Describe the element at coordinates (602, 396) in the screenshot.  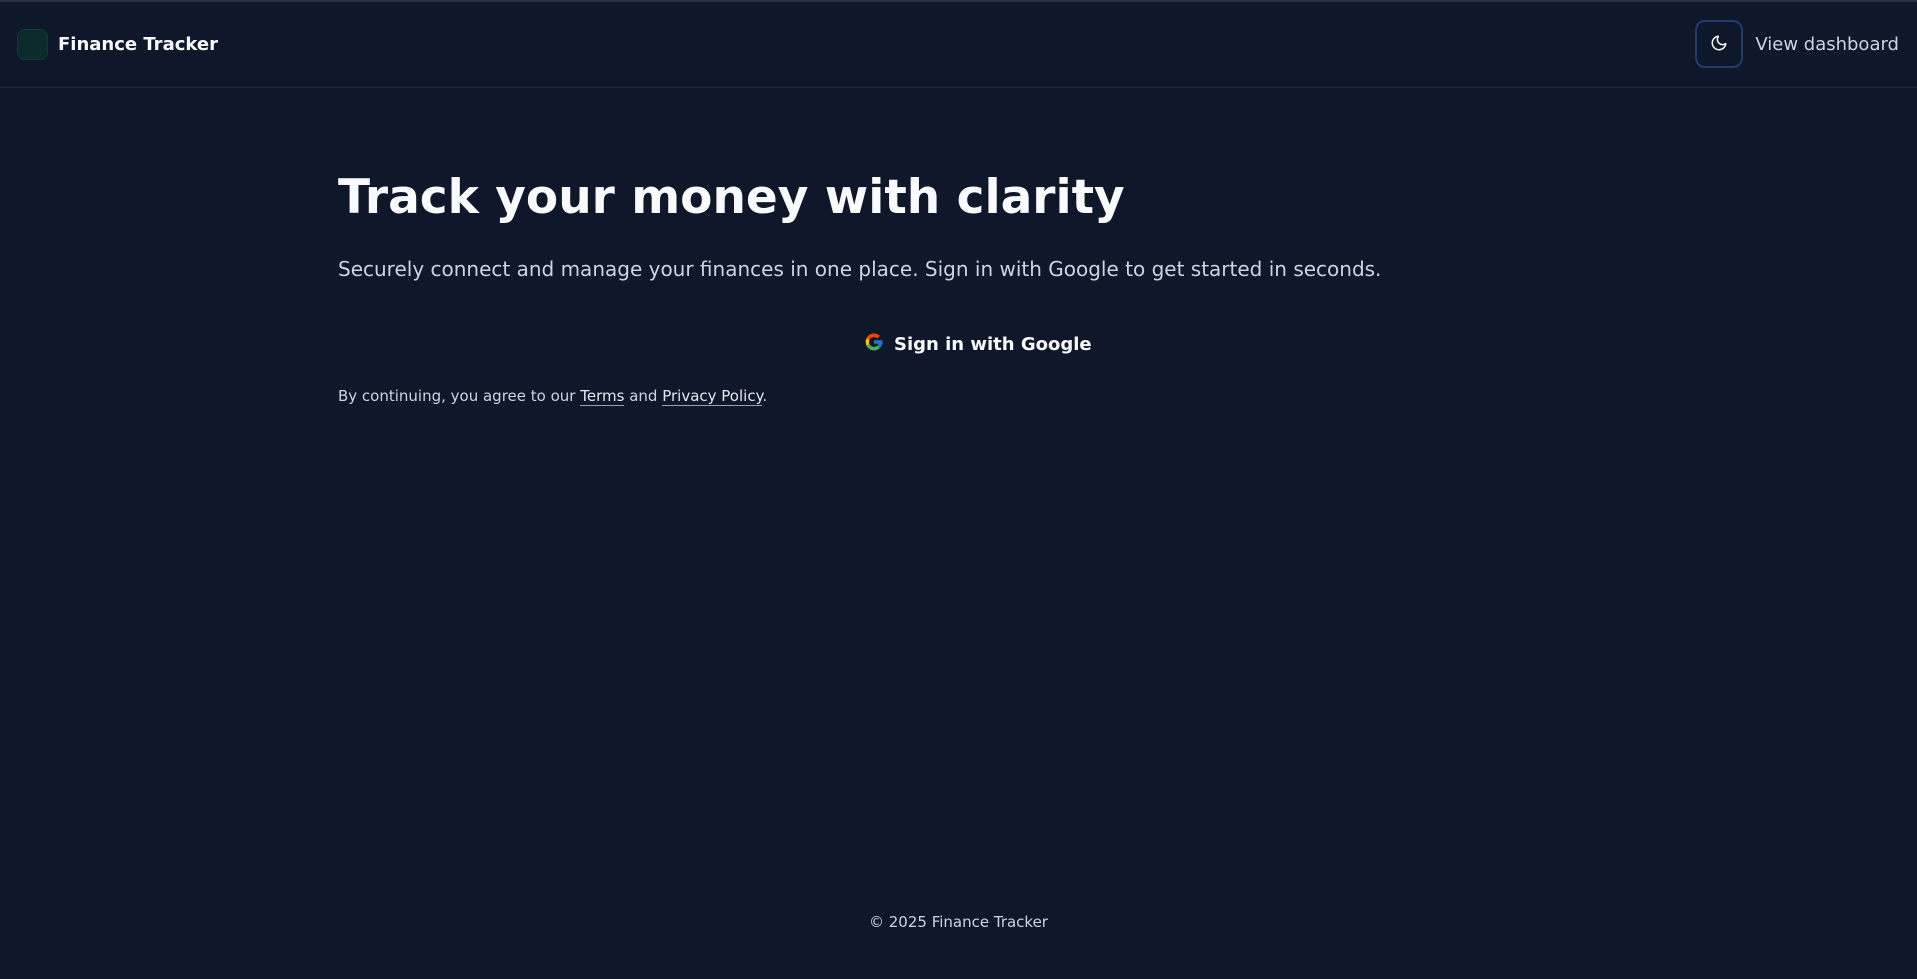
I see `terms-link: Terms` at that location.